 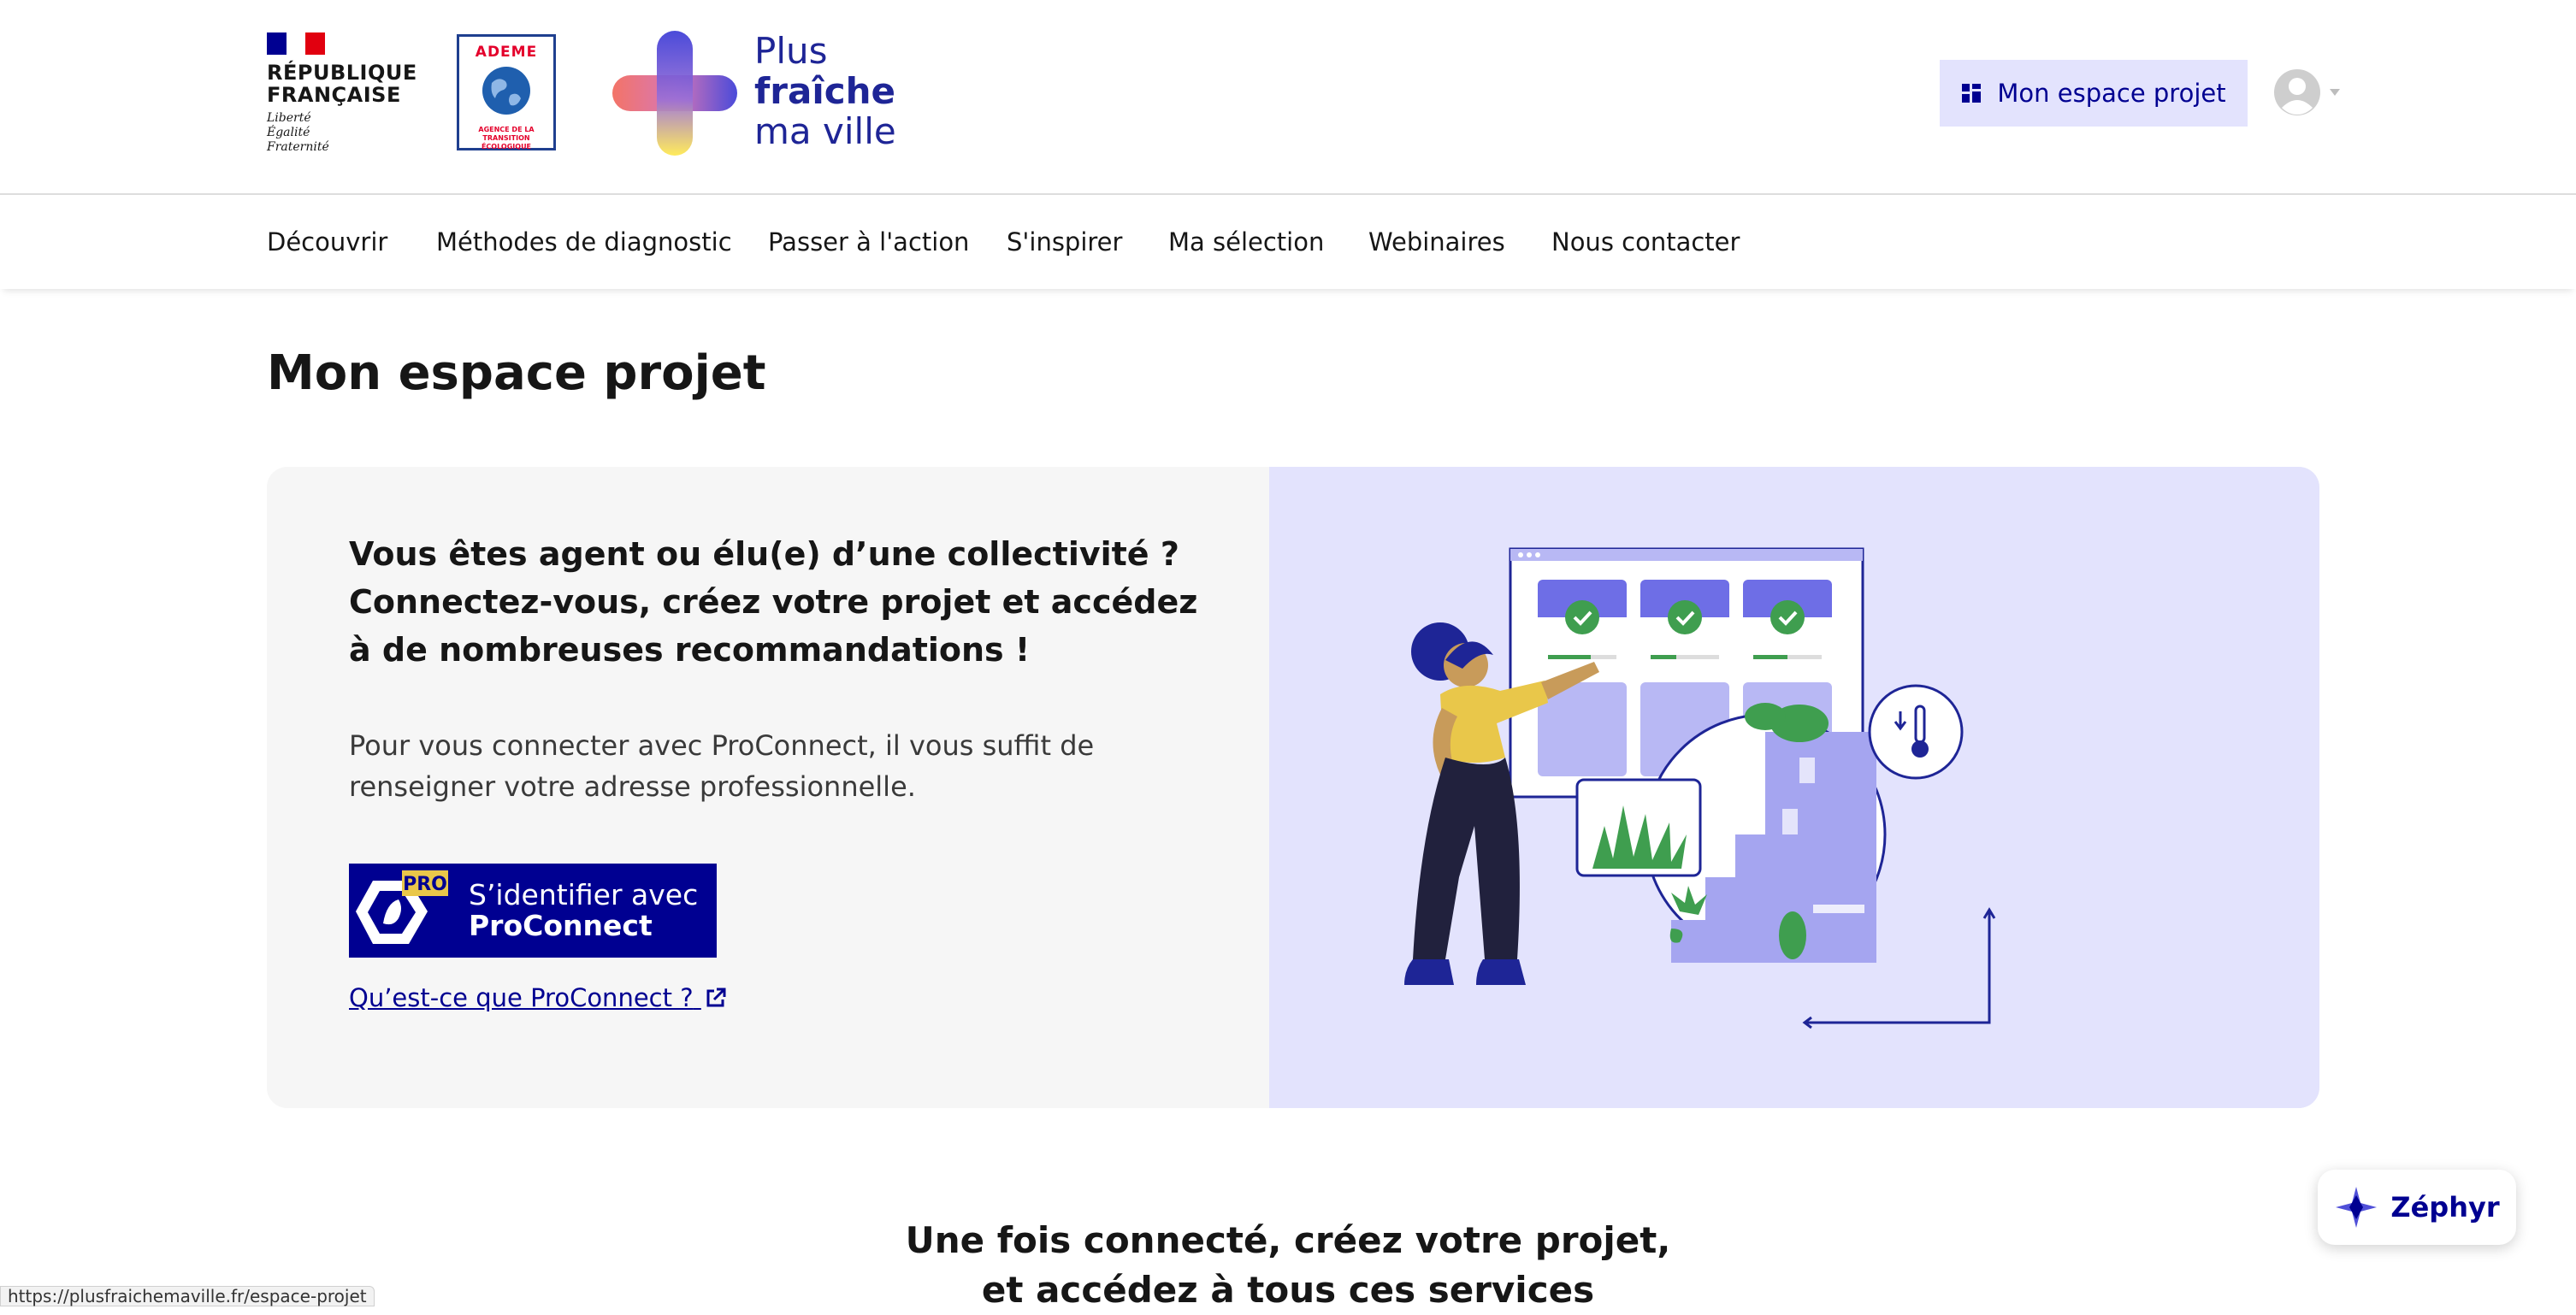 I want to click on zephyr-button: Zéphyr, so click(x=2417, y=1207).